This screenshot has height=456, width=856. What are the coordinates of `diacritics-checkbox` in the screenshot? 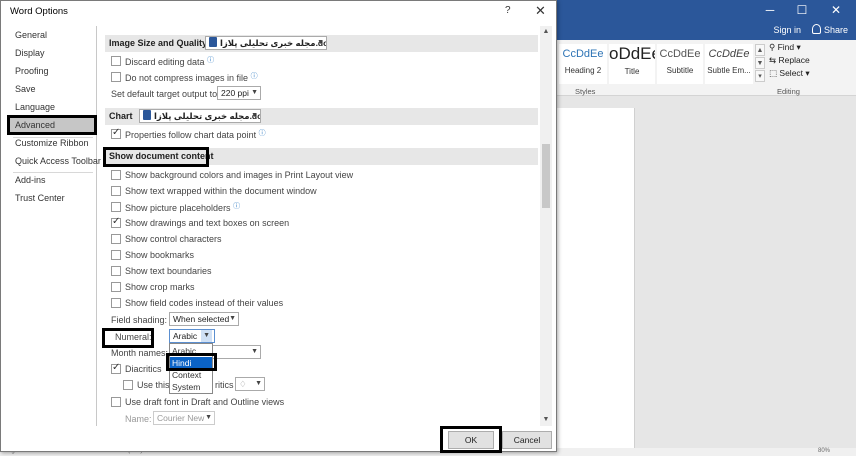 It's located at (116, 368).